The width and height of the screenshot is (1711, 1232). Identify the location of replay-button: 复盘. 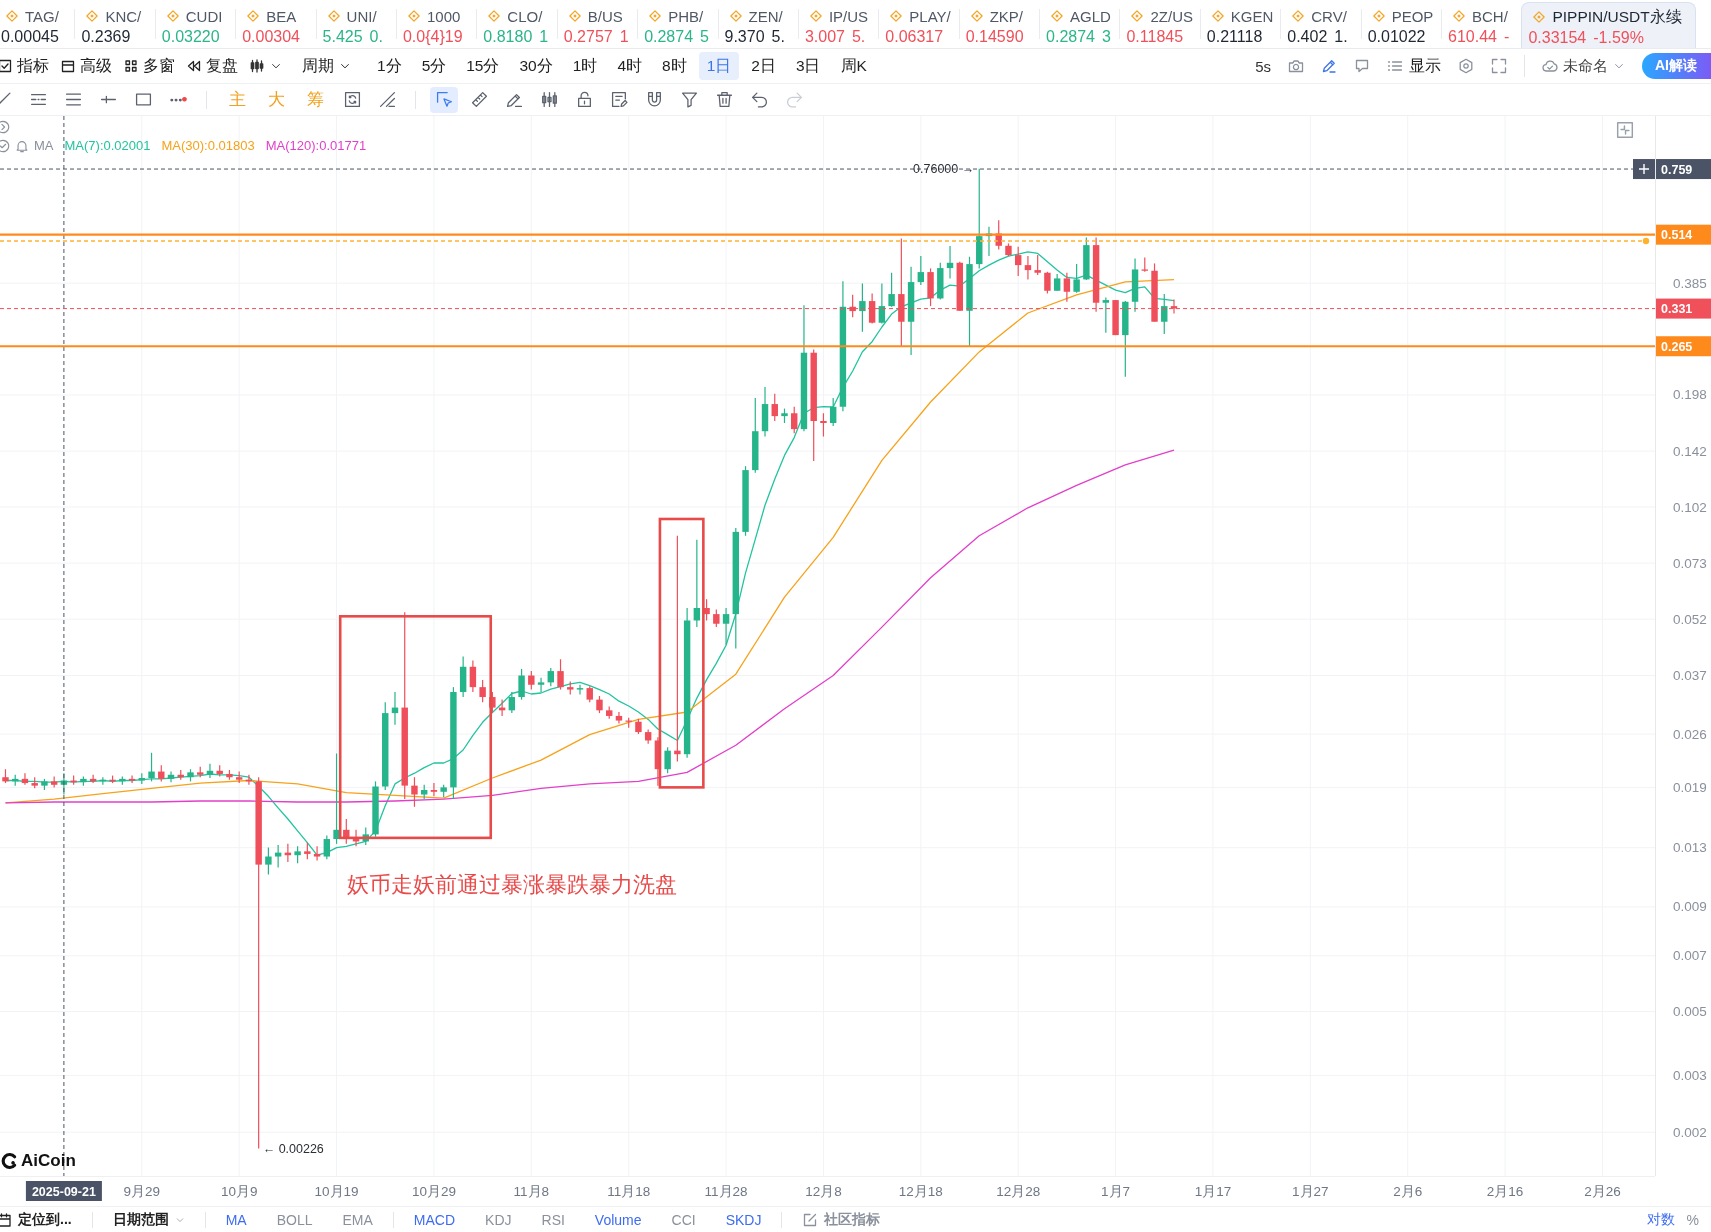
(212, 66).